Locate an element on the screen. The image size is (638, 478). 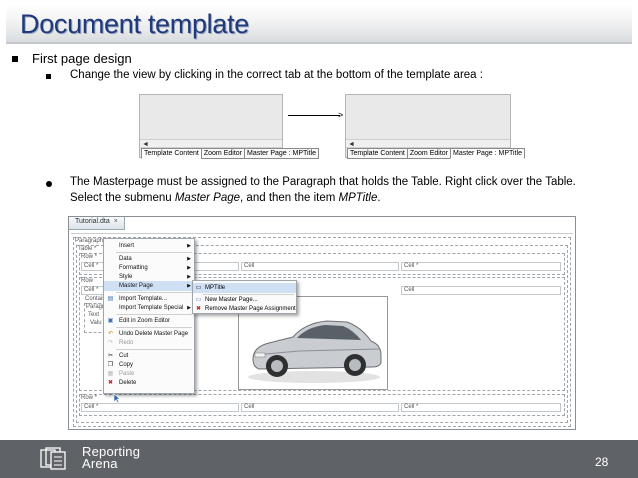
value-label: Valu is located at coordinates (96, 323).